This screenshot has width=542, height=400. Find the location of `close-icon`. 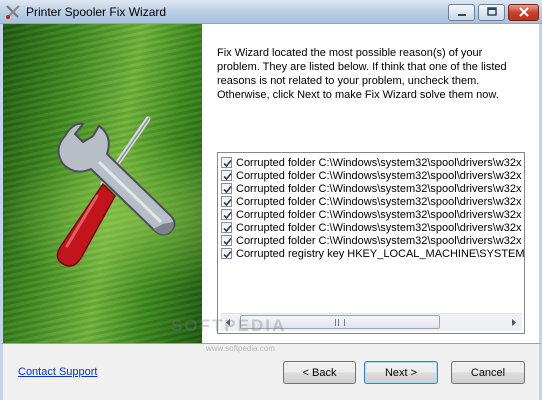

close-icon is located at coordinates (523, 12).